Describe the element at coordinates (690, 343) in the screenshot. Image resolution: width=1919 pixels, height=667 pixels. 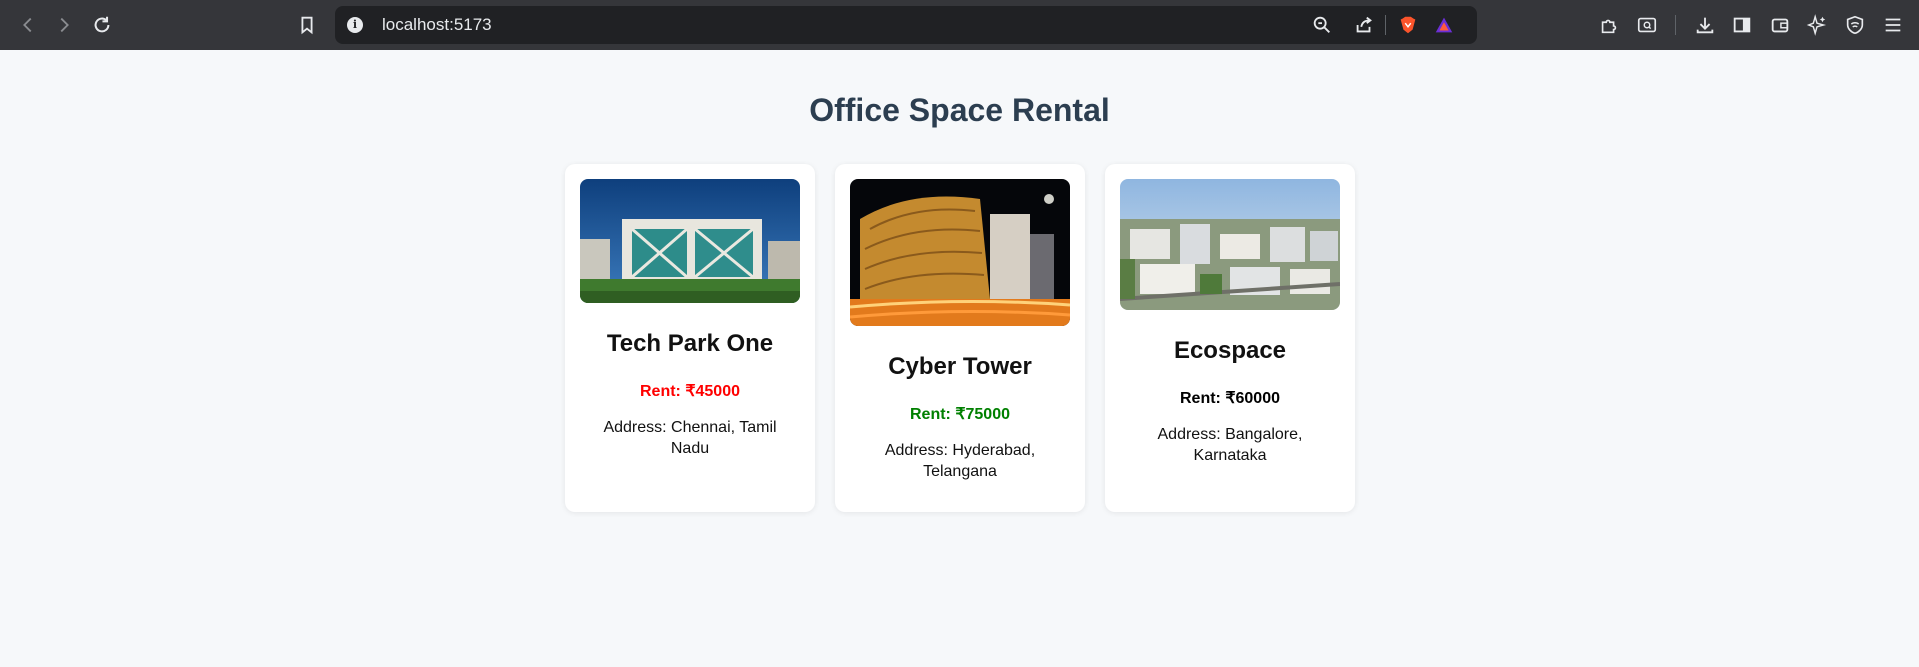
I see `office-name: Tech Park One` at that location.